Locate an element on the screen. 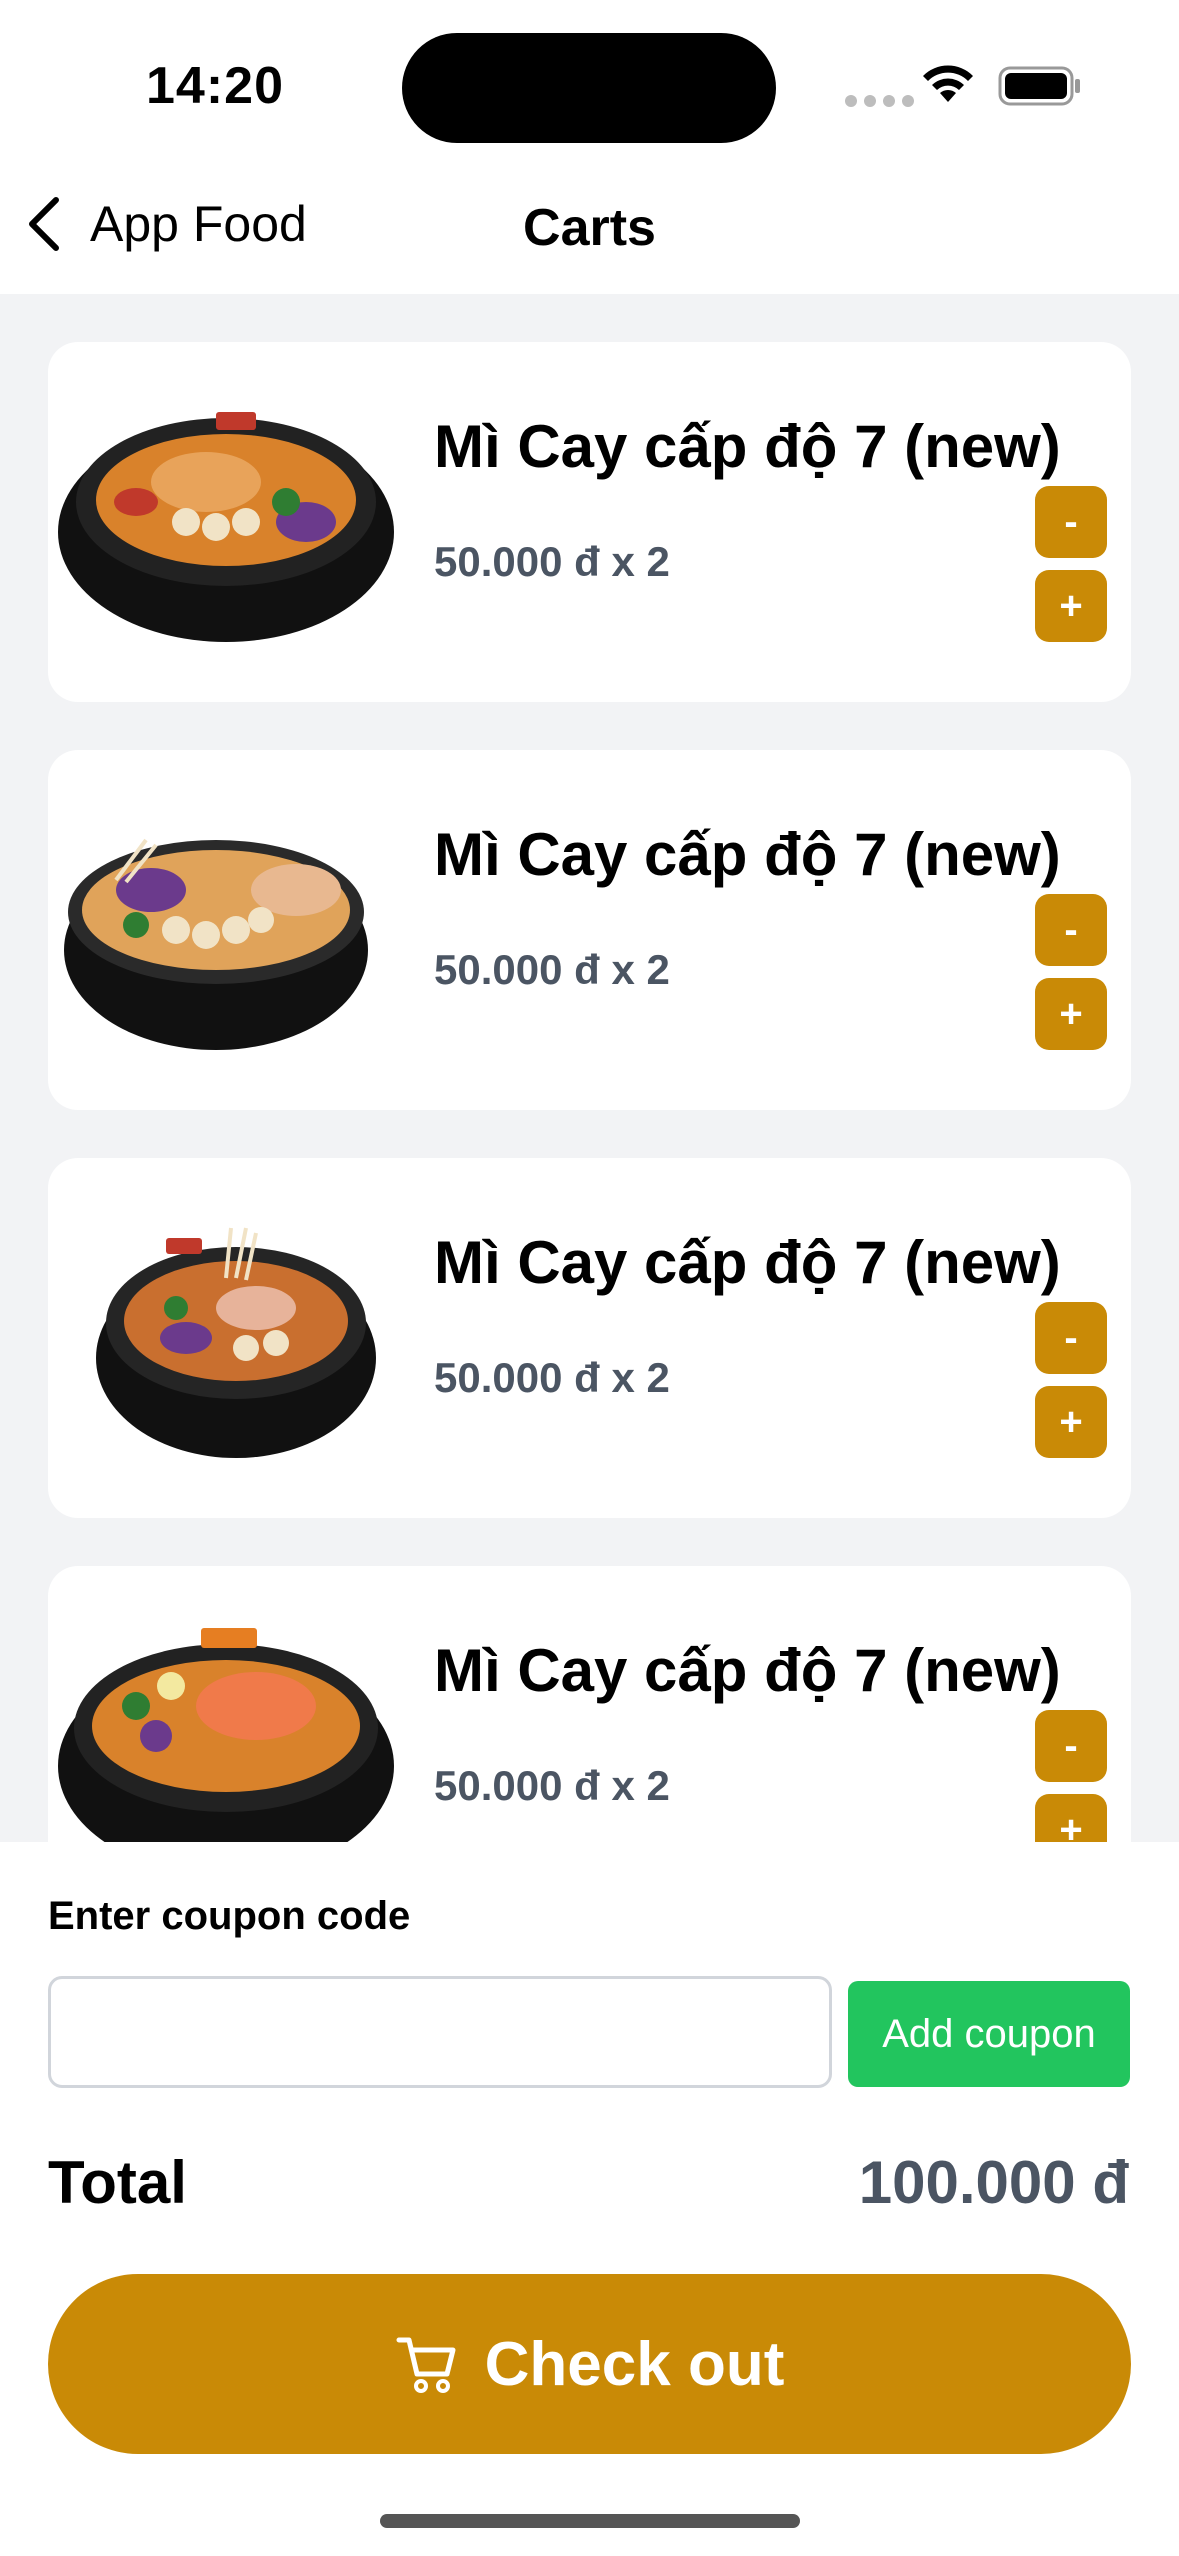 This screenshot has width=1179, height=2556. navigation-bar: App Food Carts is located at coordinates (589, 232).